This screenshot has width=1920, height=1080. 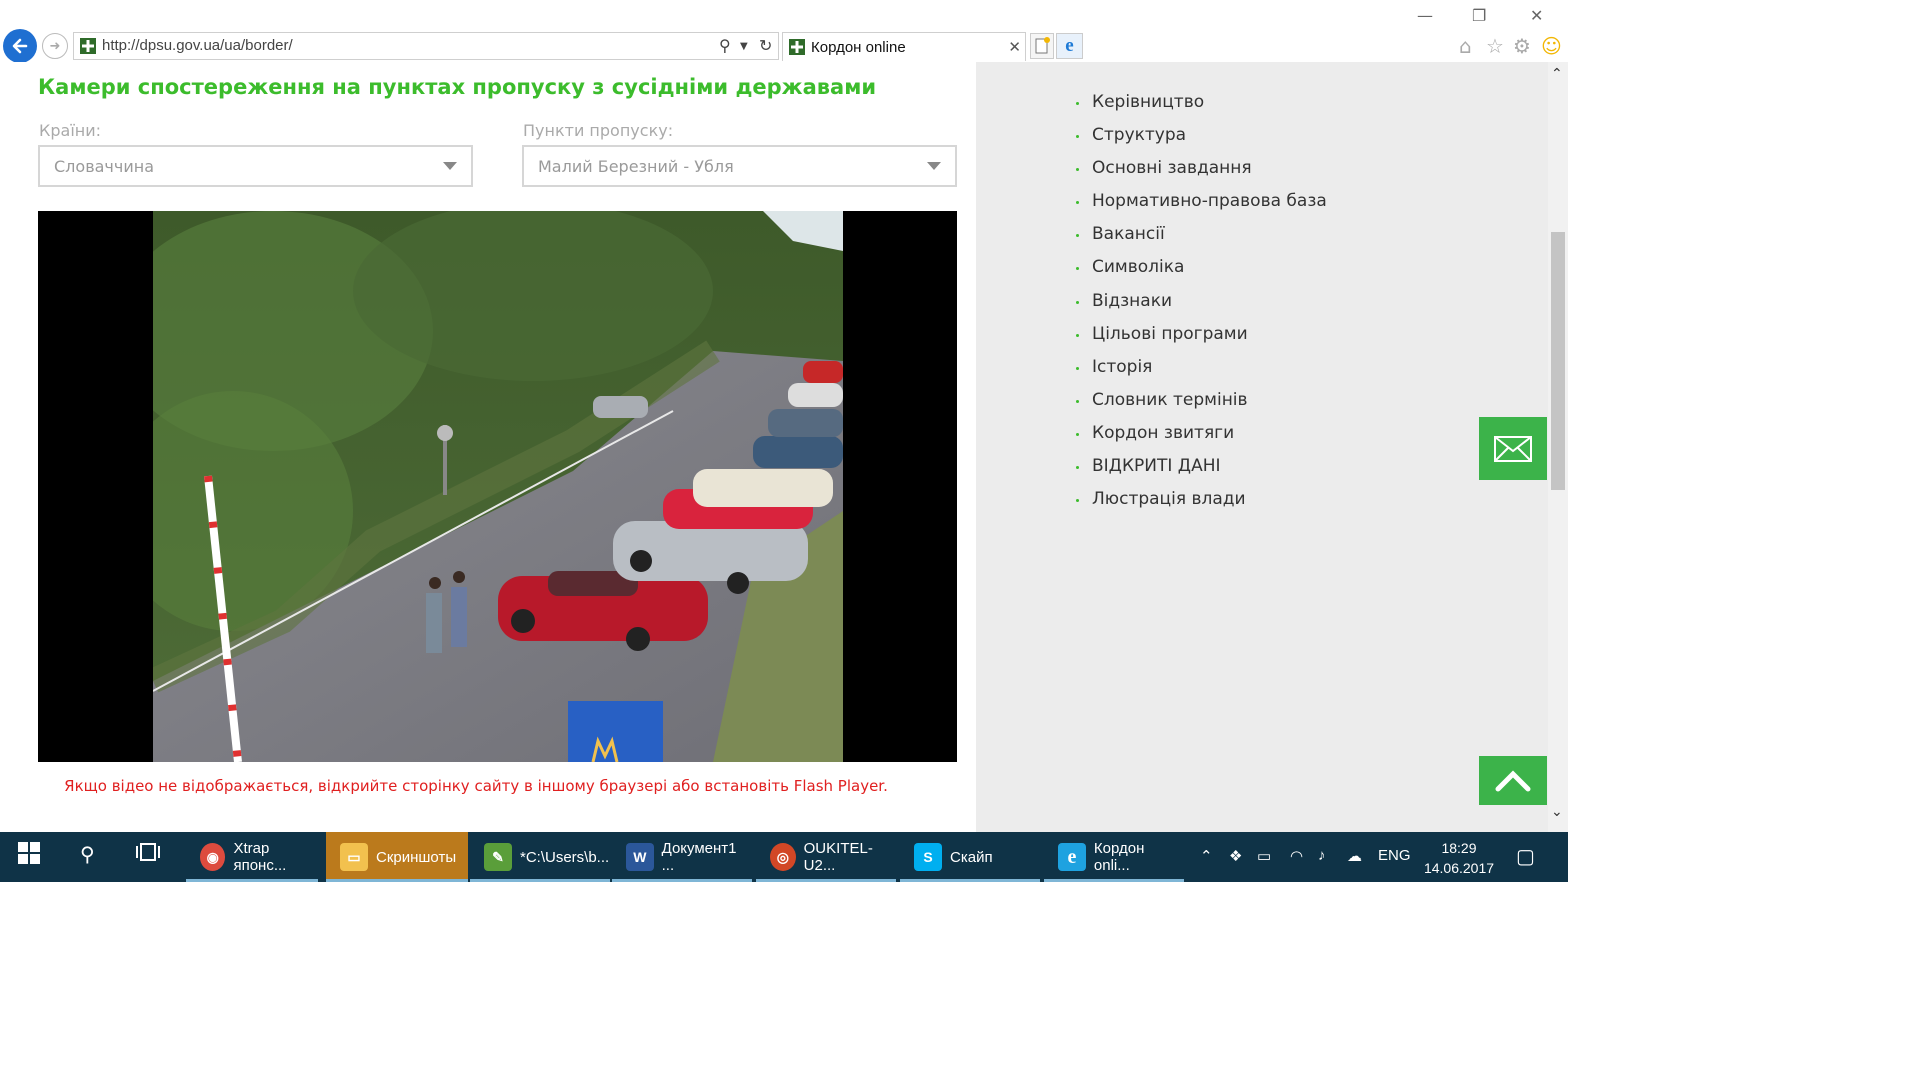 I want to click on sidebar-item-structure: Структура, so click(x=1201, y=141).